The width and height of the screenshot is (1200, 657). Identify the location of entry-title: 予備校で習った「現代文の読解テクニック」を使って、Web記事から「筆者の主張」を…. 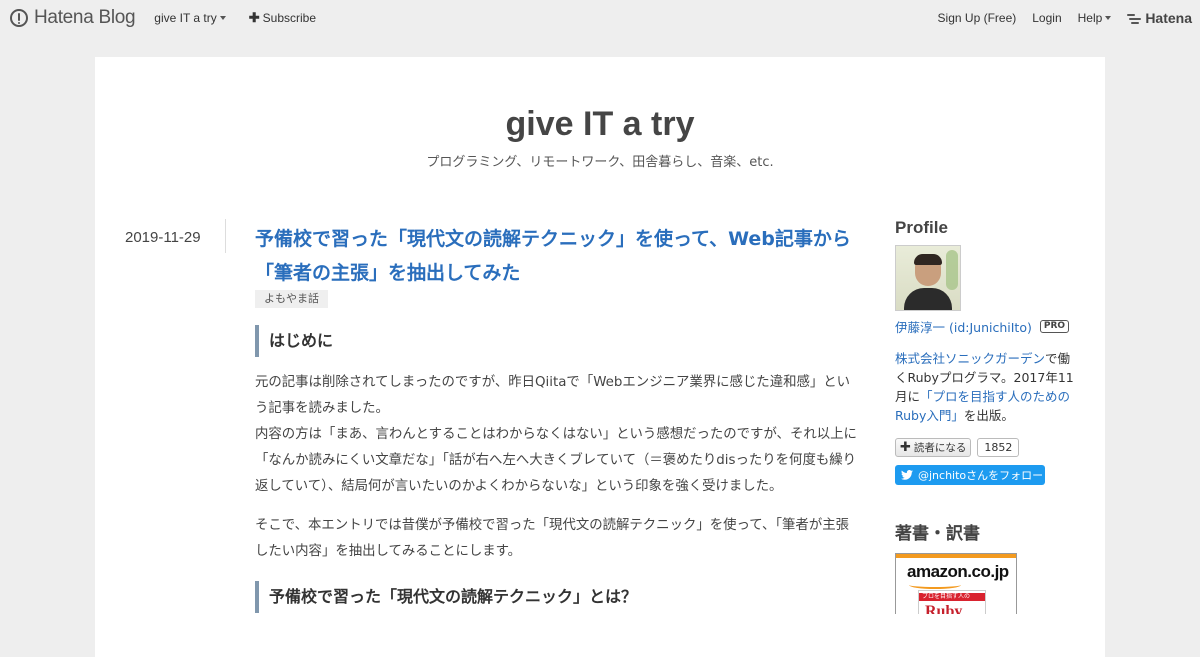
(560, 256).